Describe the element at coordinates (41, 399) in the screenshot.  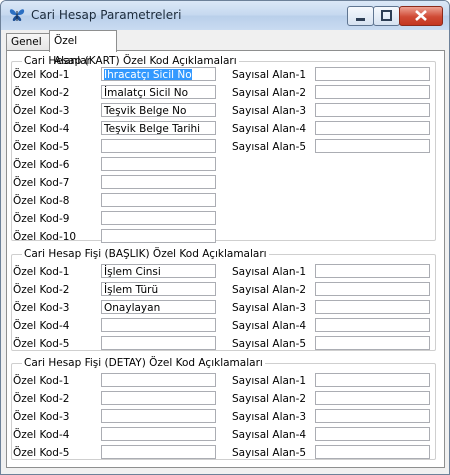
I see `detay-kod-2-label: Özel Kod-2` at that location.